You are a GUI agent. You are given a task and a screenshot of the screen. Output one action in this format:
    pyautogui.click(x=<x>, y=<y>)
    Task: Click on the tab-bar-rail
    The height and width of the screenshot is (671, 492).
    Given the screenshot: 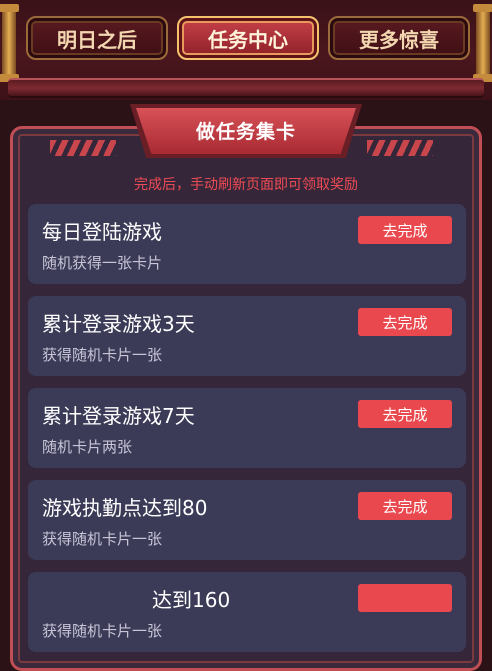 What is the action you would take?
    pyautogui.click(x=246, y=88)
    